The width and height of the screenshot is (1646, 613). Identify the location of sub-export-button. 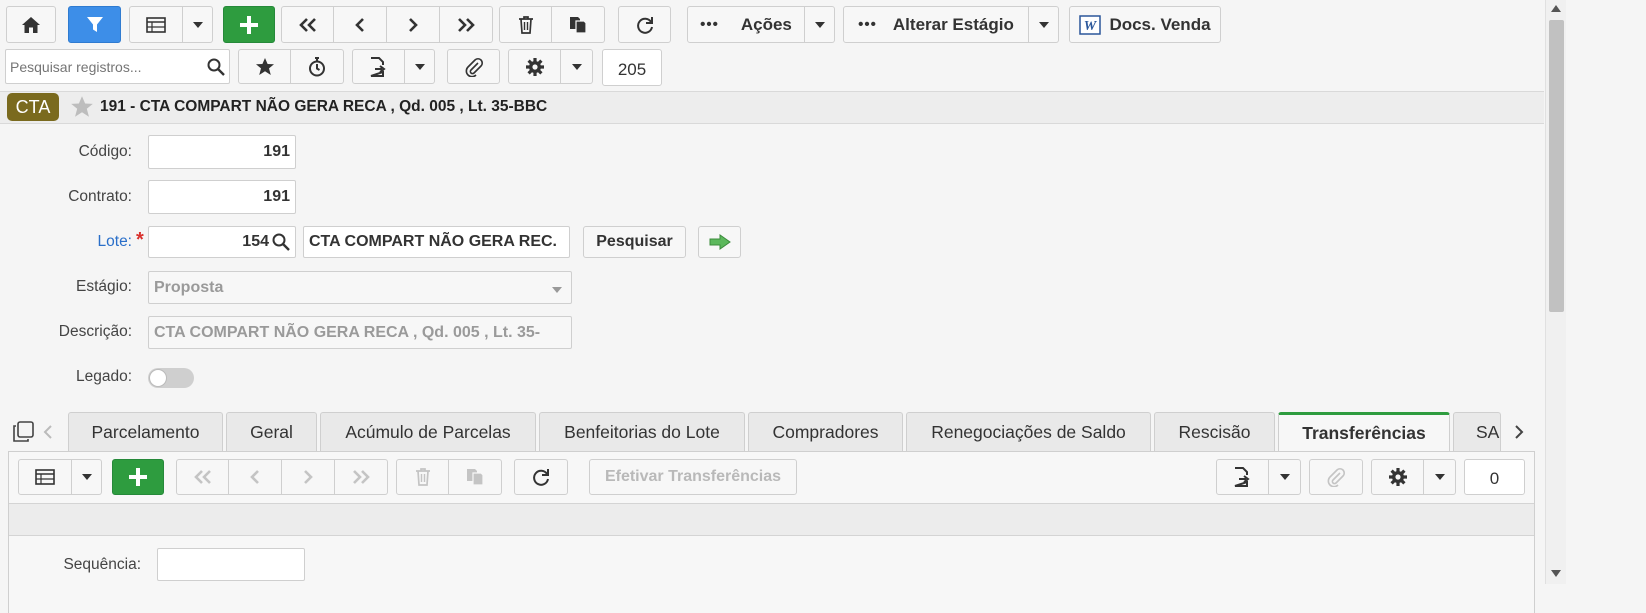
(1242, 477).